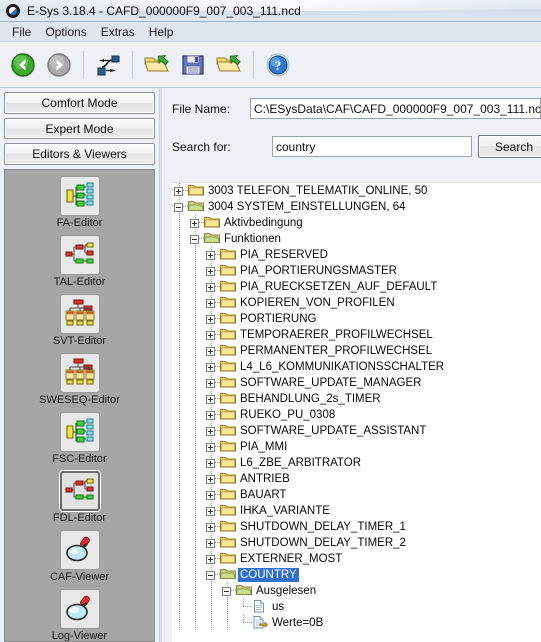 The height and width of the screenshot is (642, 541). Describe the element at coordinates (79, 497) in the screenshot. I see `sidebar-item-fdl-editor: FDL-Editor` at that location.